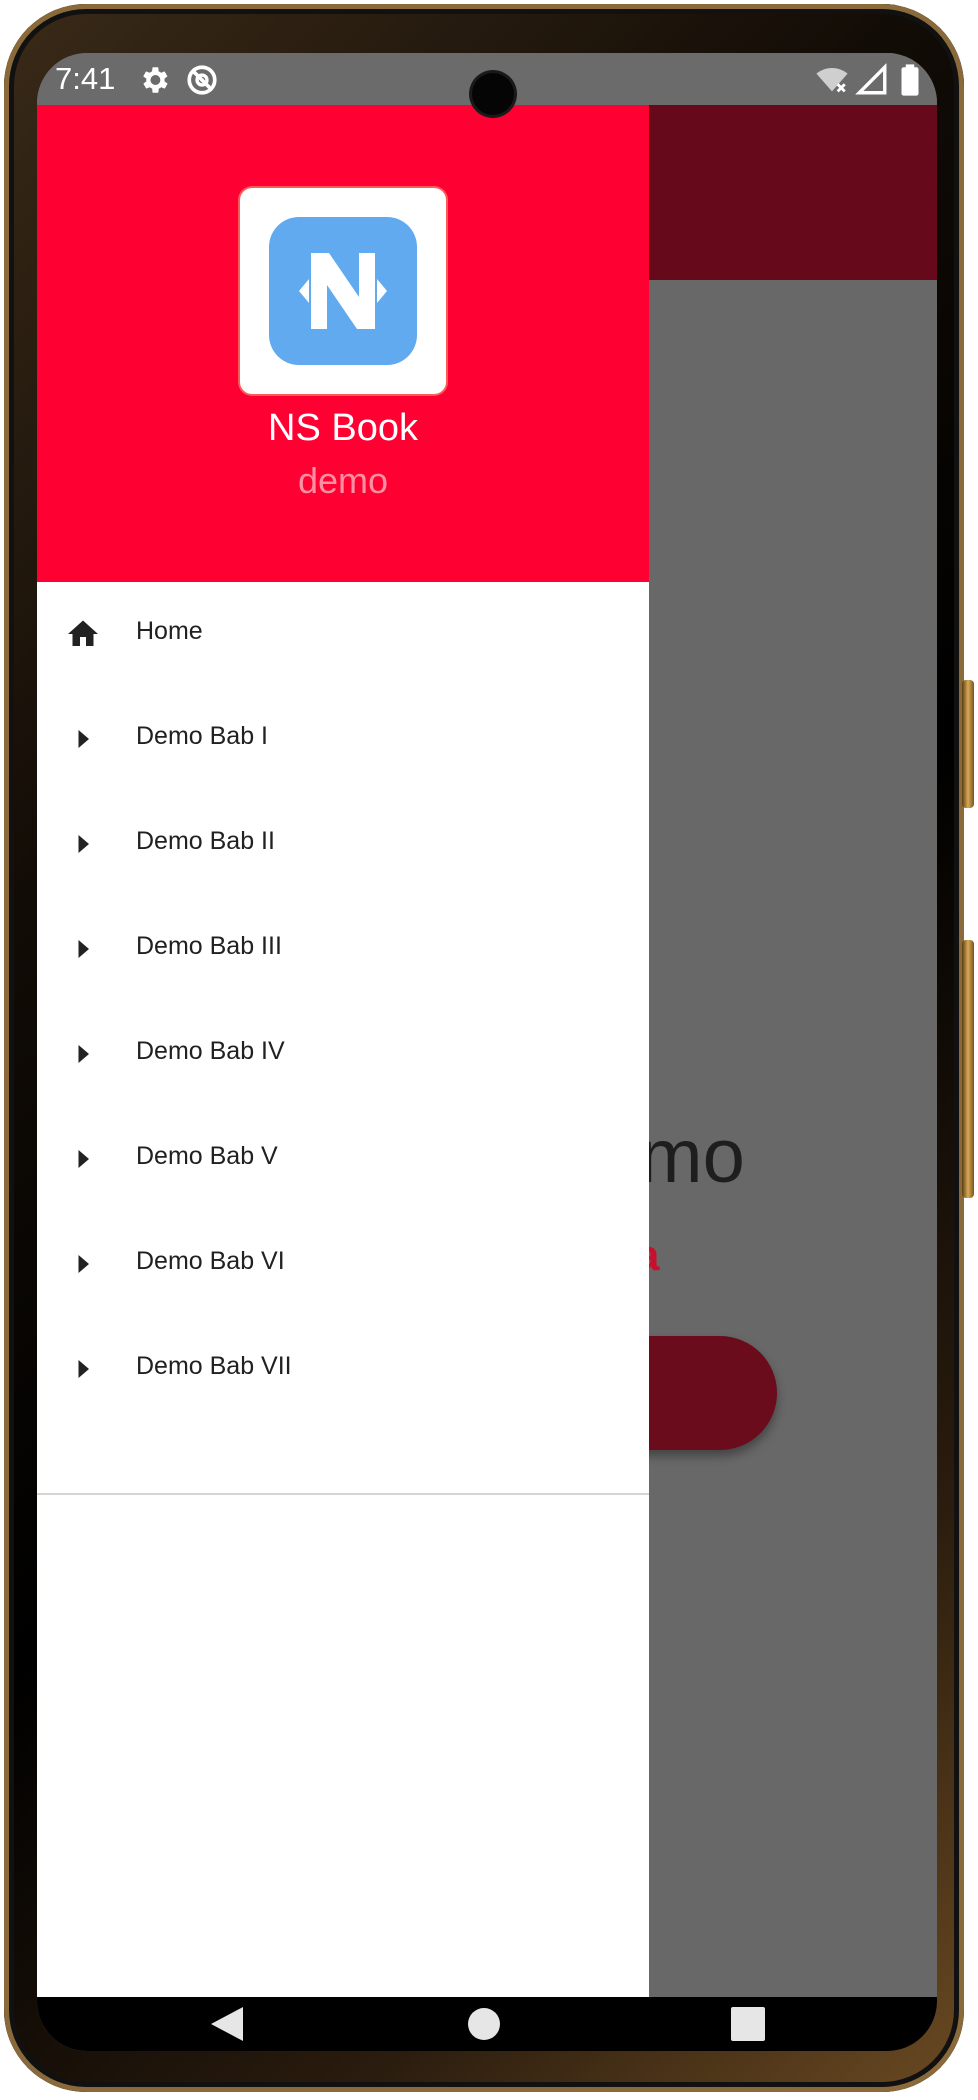  Describe the element at coordinates (210, 1051) in the screenshot. I see `menu-item-label: Demo Bab IV` at that location.